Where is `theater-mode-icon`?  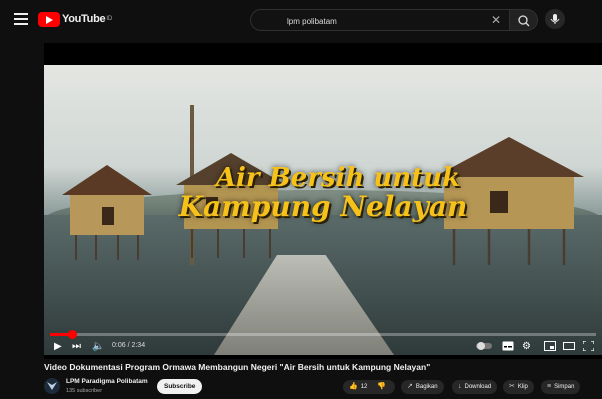
theater-mode-icon is located at coordinates (569, 348).